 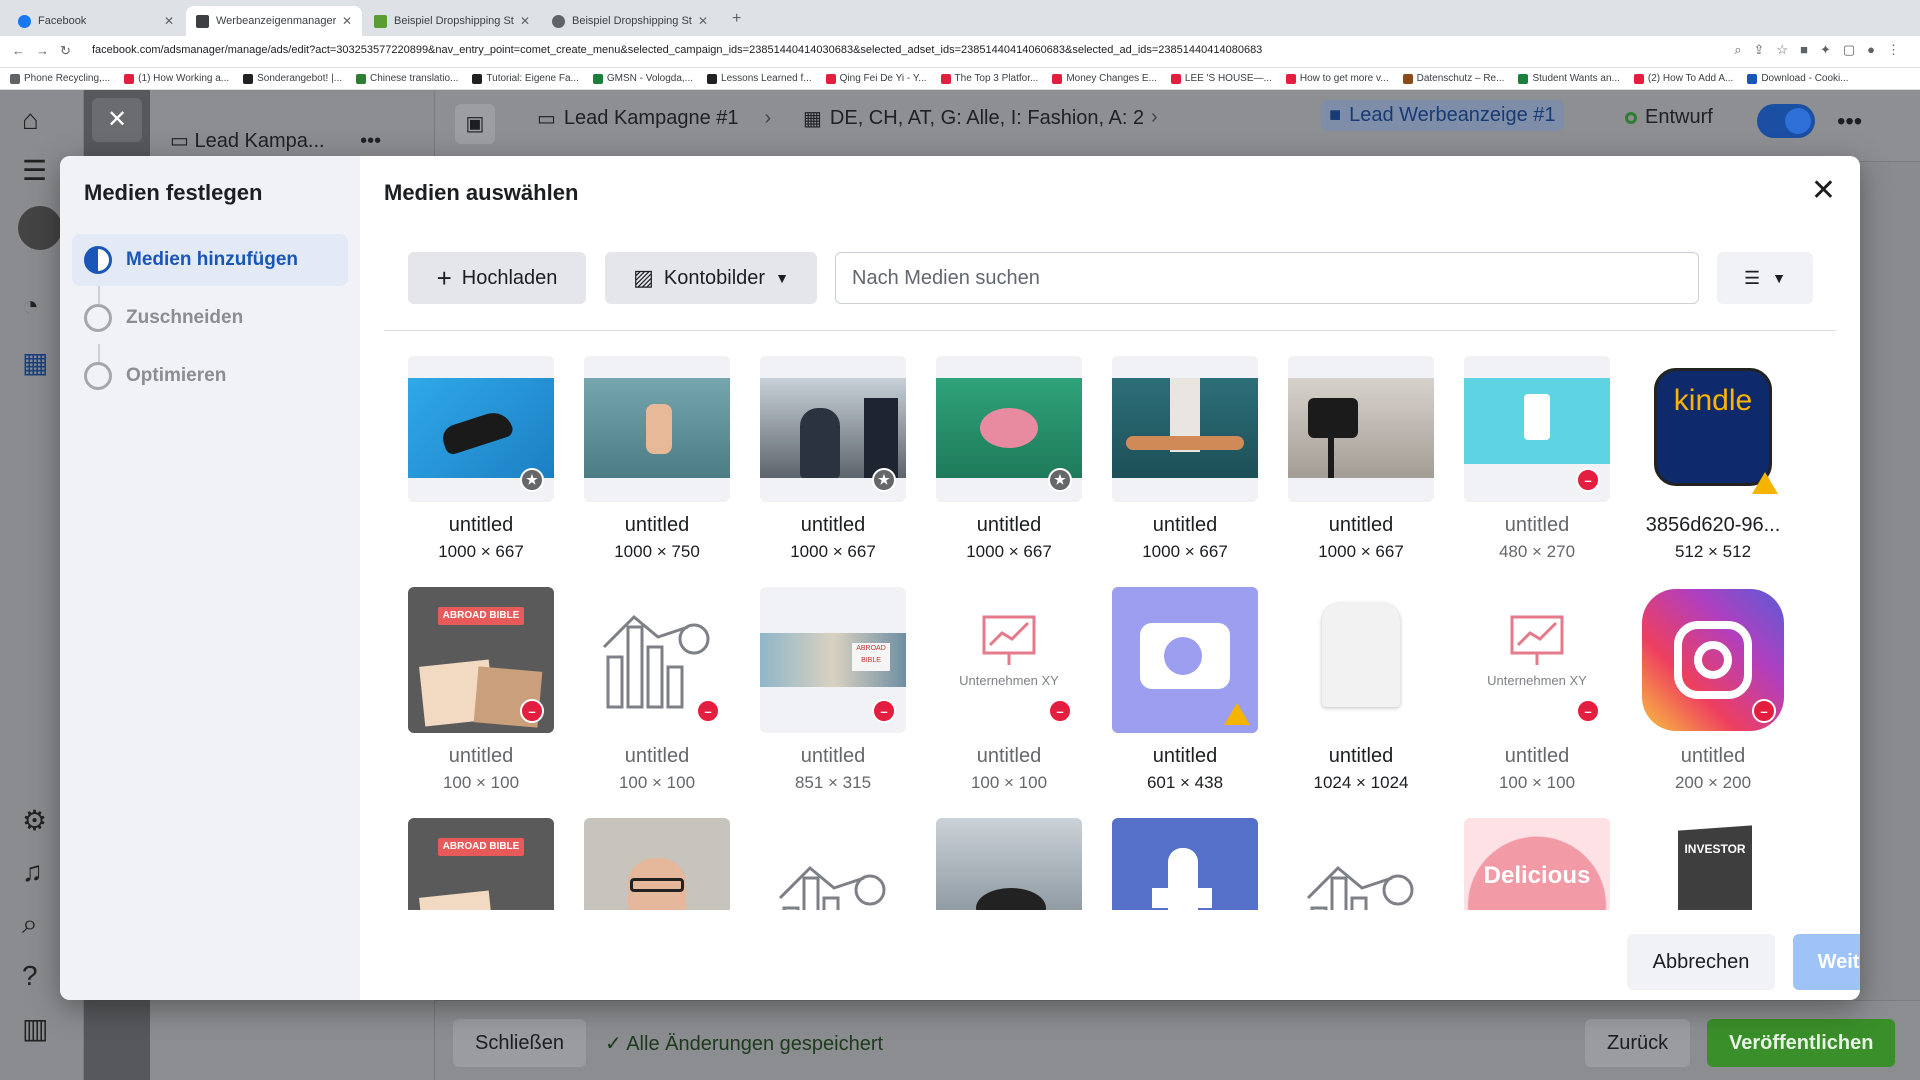 I want to click on browser-tab-store-2: Beispiel Dropshipping Store ✕, so click(x=630, y=21).